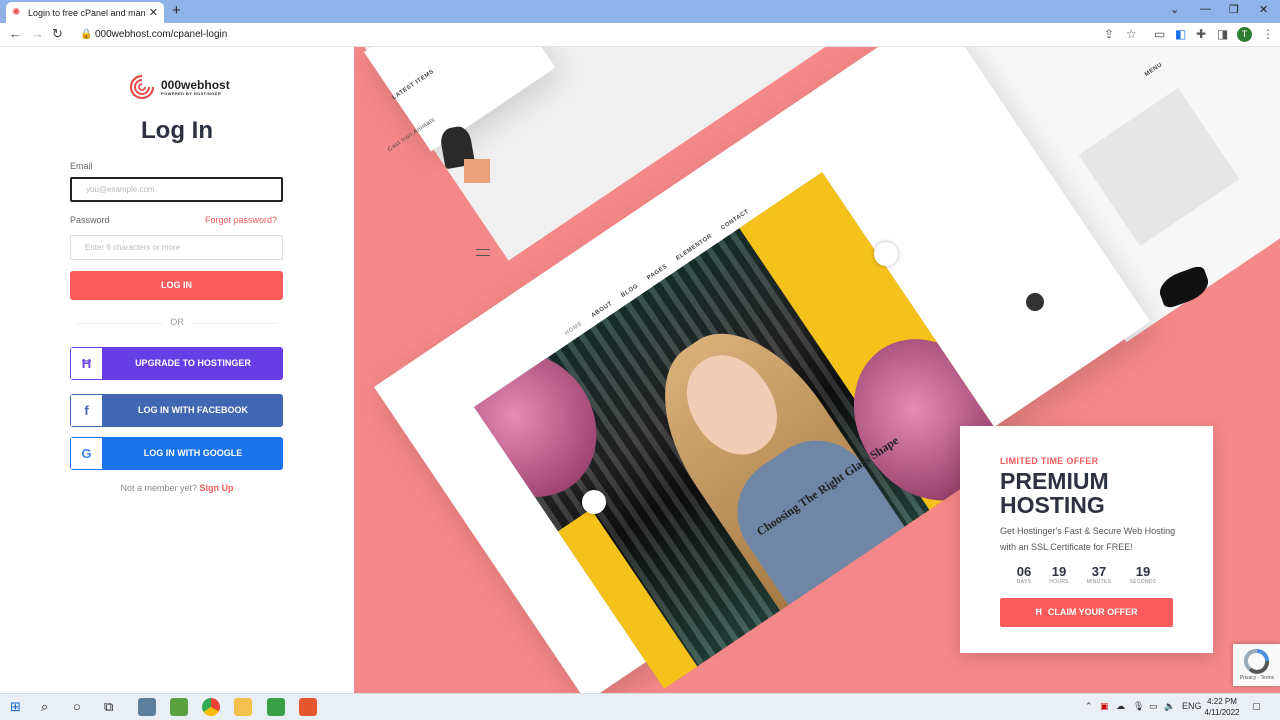  What do you see at coordinates (1131, 34) in the screenshot?
I see `bookmark-star-icon: ☆` at bounding box center [1131, 34].